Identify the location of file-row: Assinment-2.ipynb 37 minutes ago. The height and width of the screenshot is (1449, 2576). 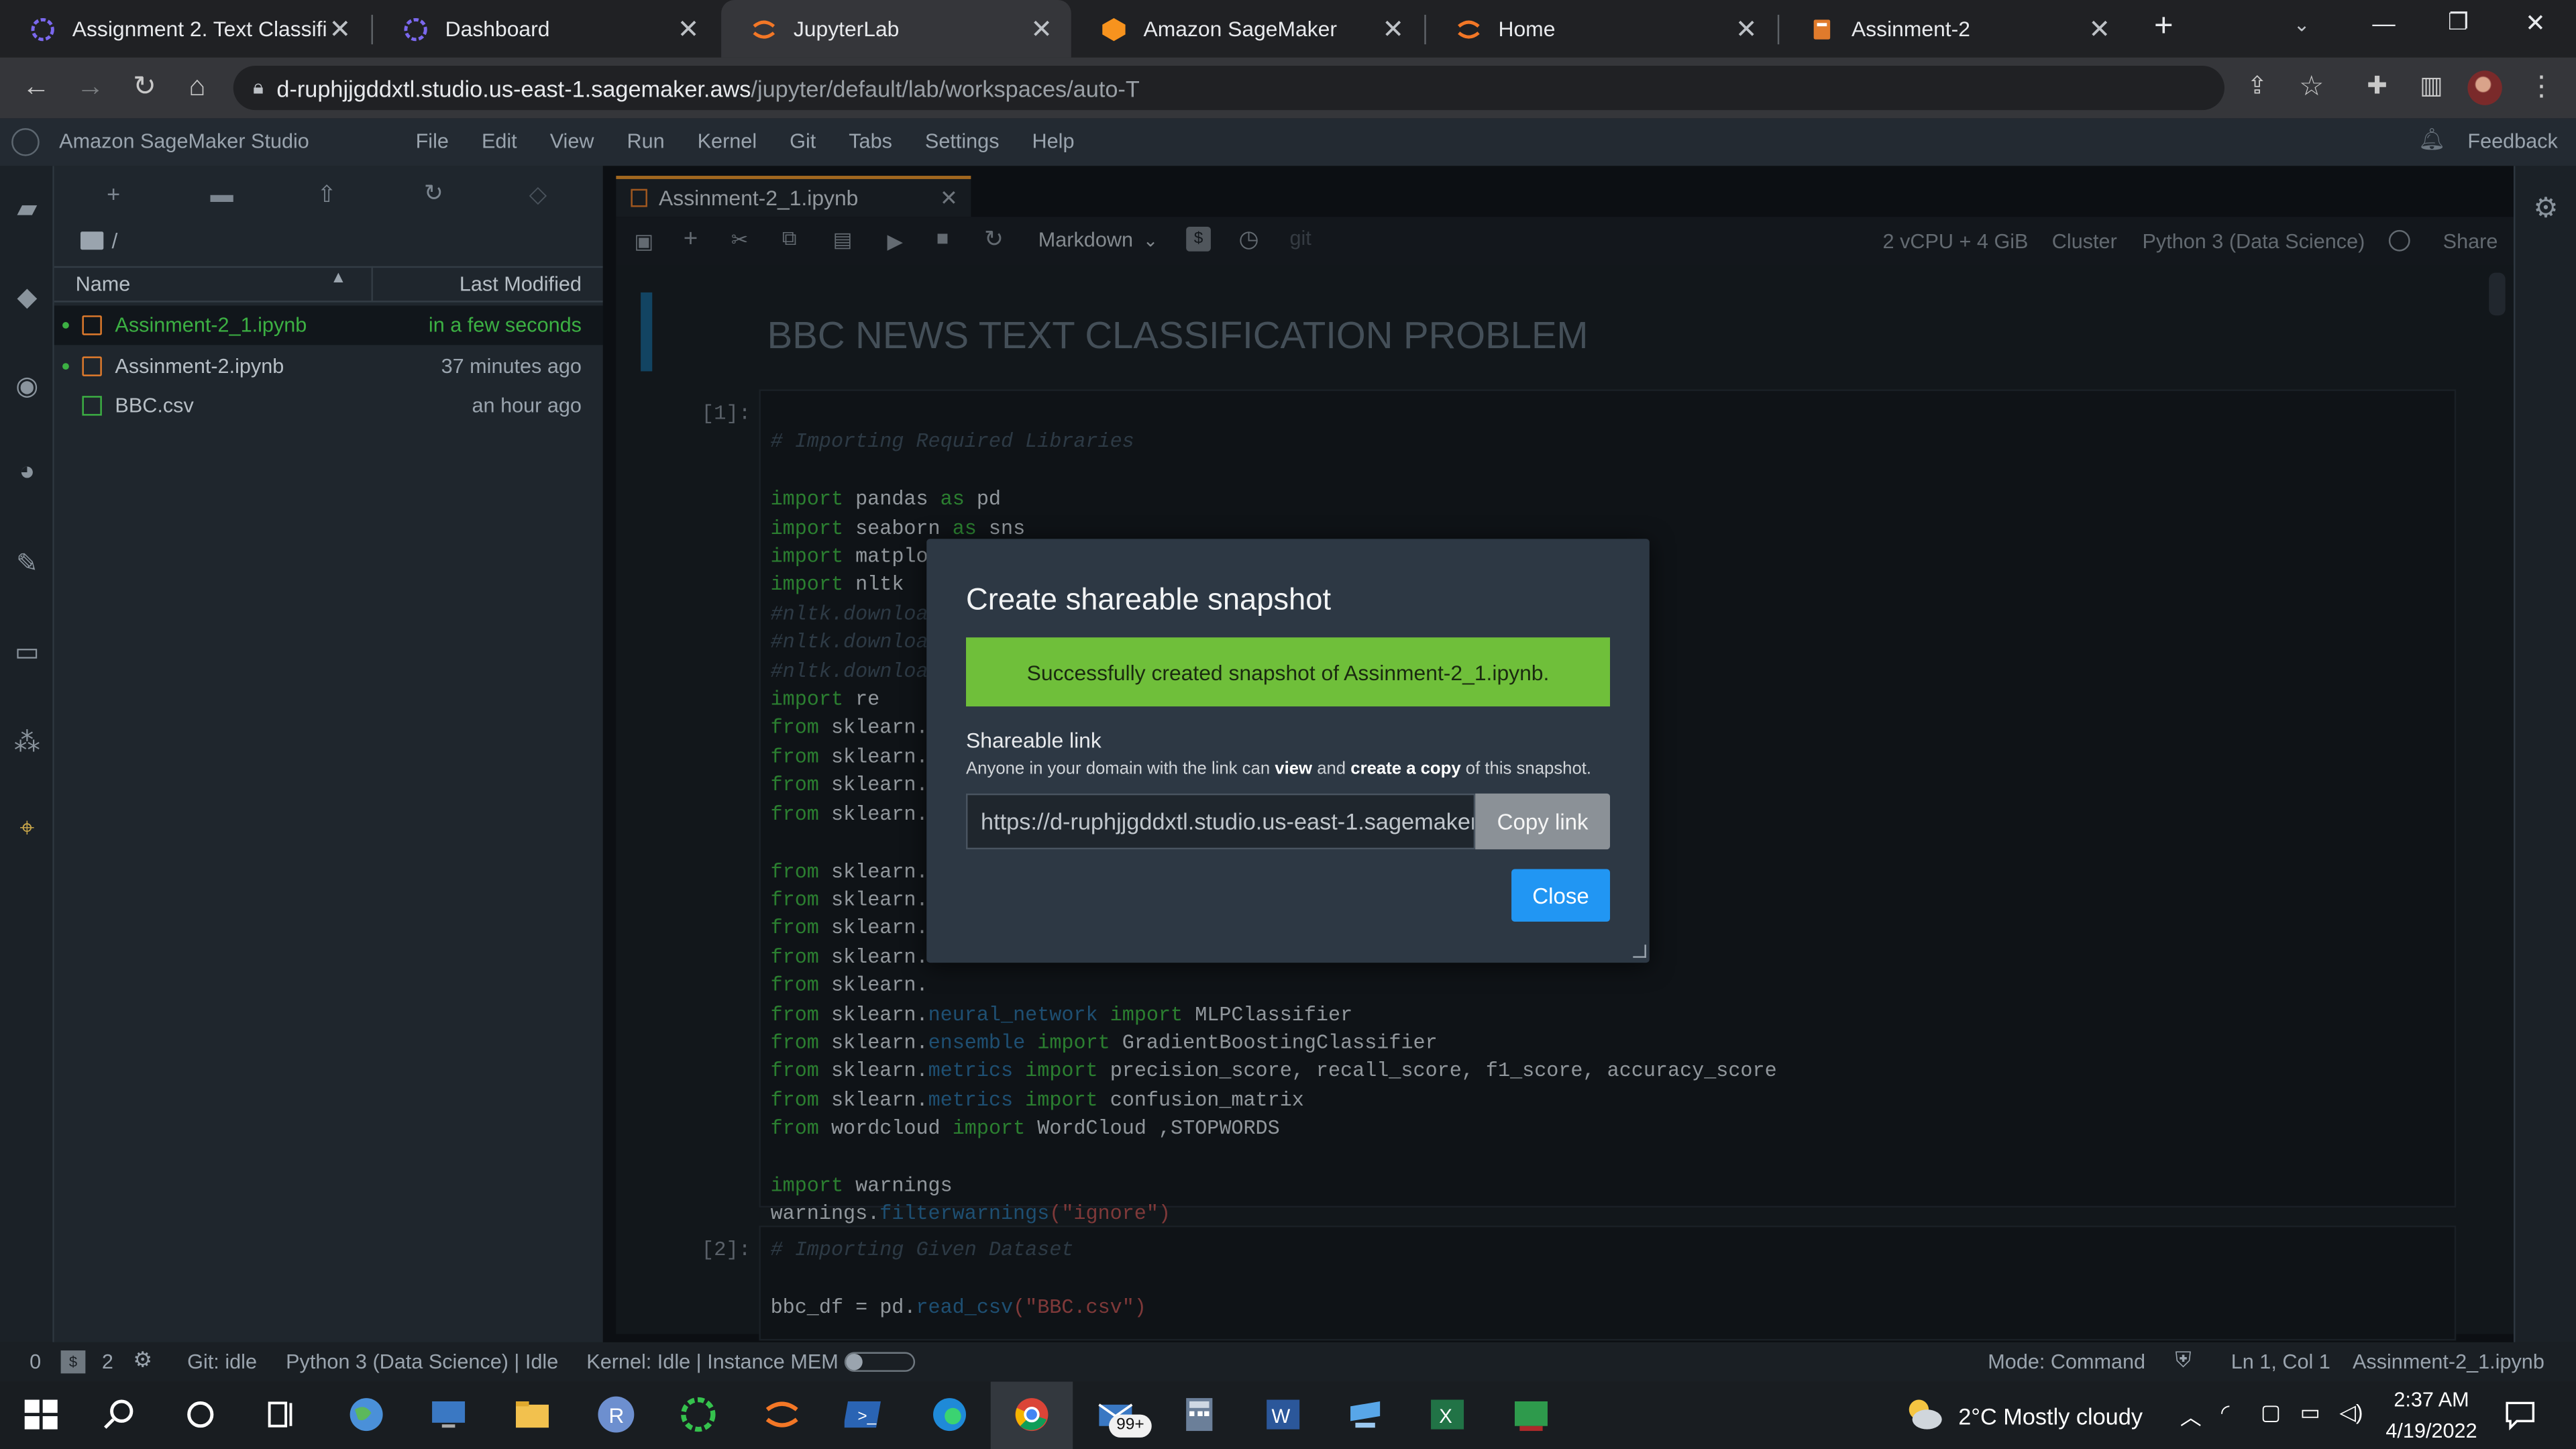
(328, 366).